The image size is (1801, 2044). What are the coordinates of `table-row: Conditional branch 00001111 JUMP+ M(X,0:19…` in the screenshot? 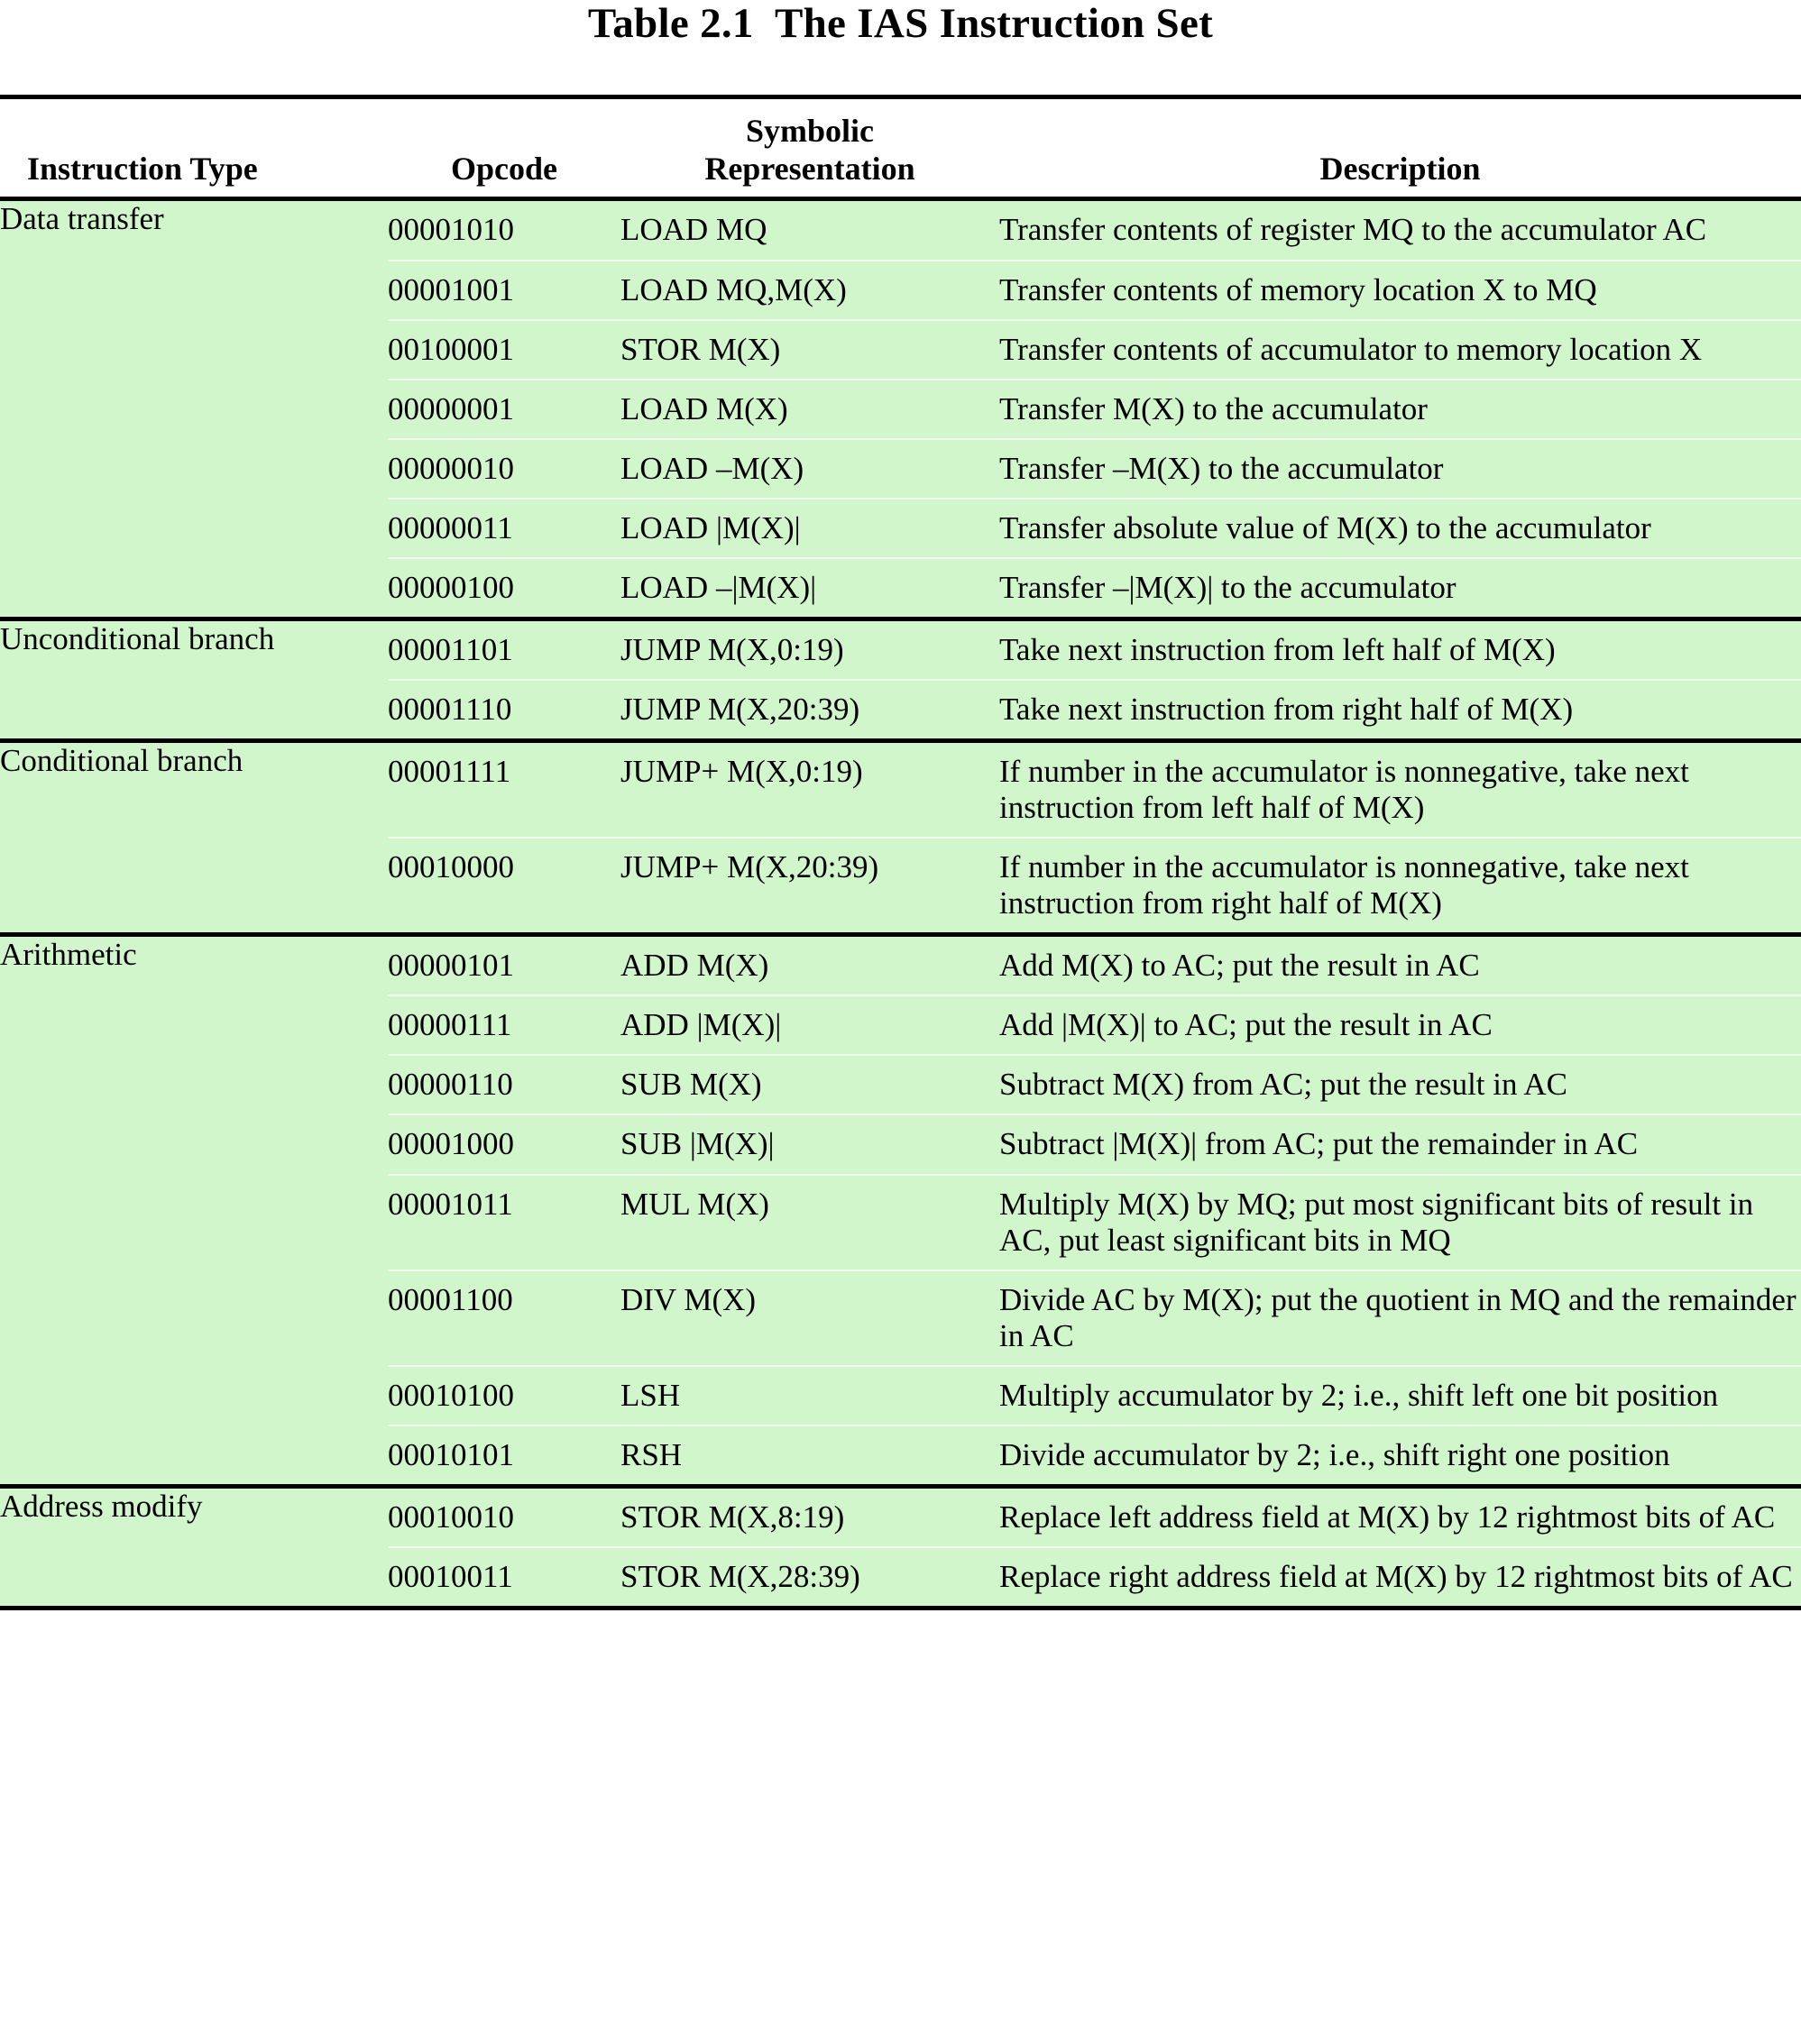 It's located at (900, 836).